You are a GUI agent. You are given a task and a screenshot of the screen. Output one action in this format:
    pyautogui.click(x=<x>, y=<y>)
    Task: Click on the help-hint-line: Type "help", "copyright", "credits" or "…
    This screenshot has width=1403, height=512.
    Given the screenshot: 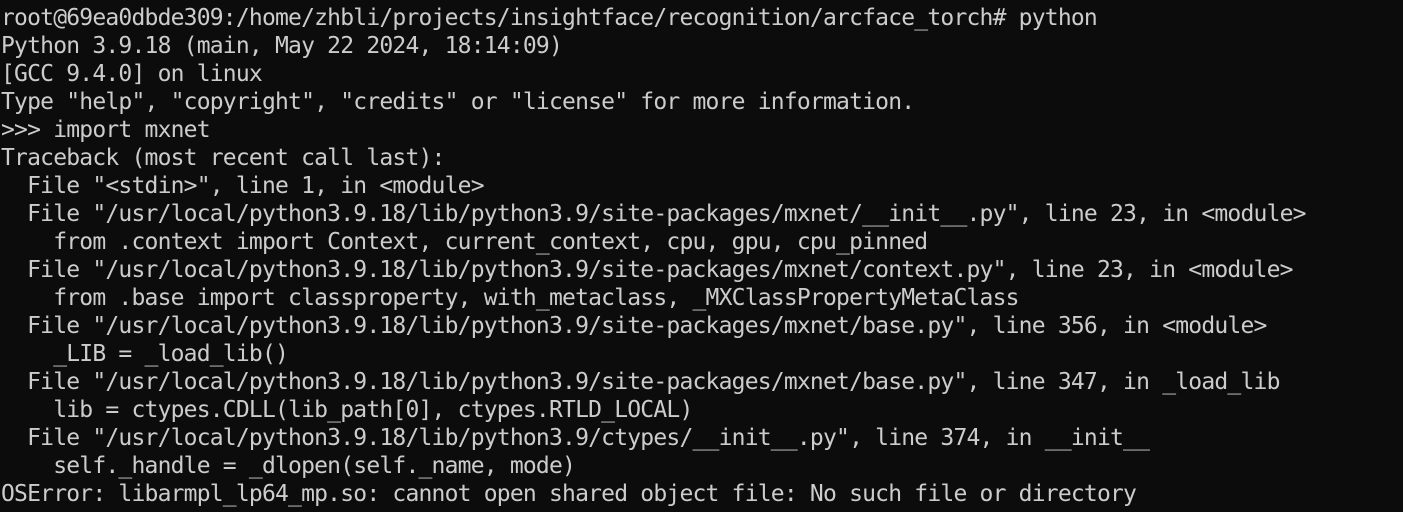 What is the action you would take?
    pyautogui.click(x=458, y=102)
    